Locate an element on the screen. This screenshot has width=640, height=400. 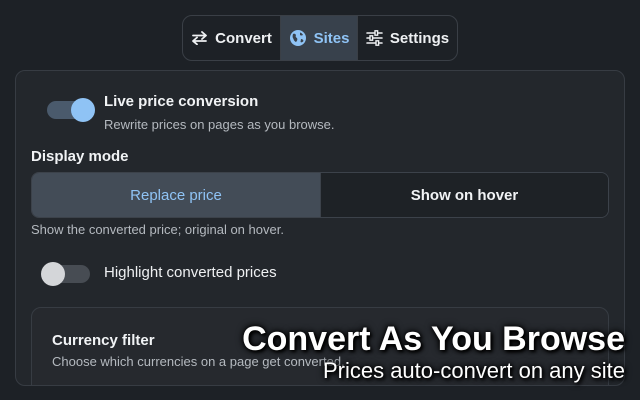
tab-convert: Convert is located at coordinates (232, 38).